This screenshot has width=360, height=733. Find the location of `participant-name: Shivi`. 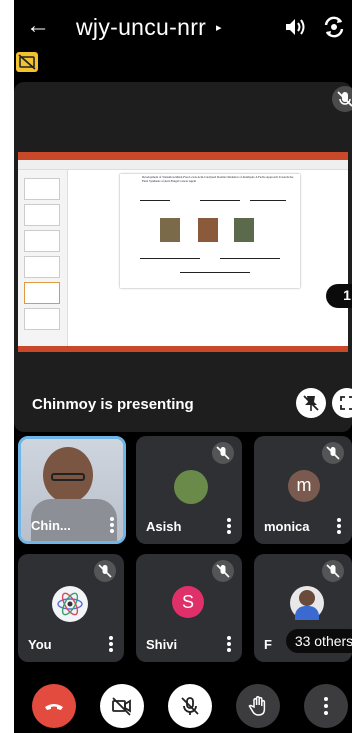

participant-name: Shivi is located at coordinates (162, 644).